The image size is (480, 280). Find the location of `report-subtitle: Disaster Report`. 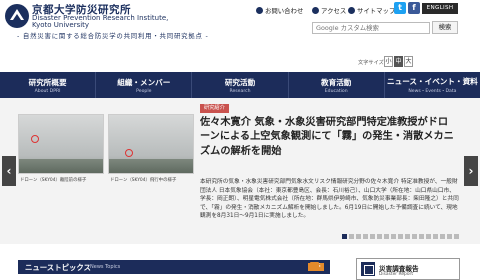

report-subtitle: Disaster Report is located at coordinates (396, 274).